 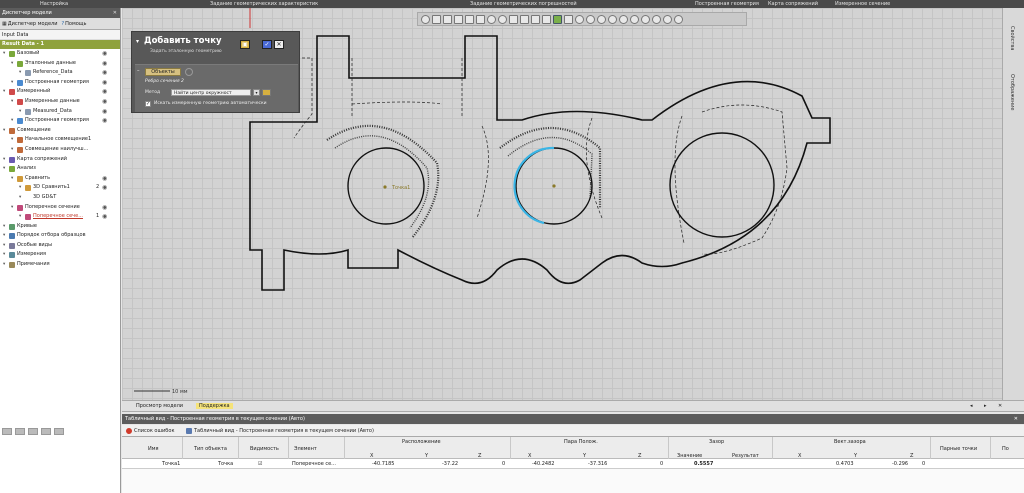 I want to click on tree-item: ▾ 3D Сравнить1 2 ◉, so click(x=60, y=188).